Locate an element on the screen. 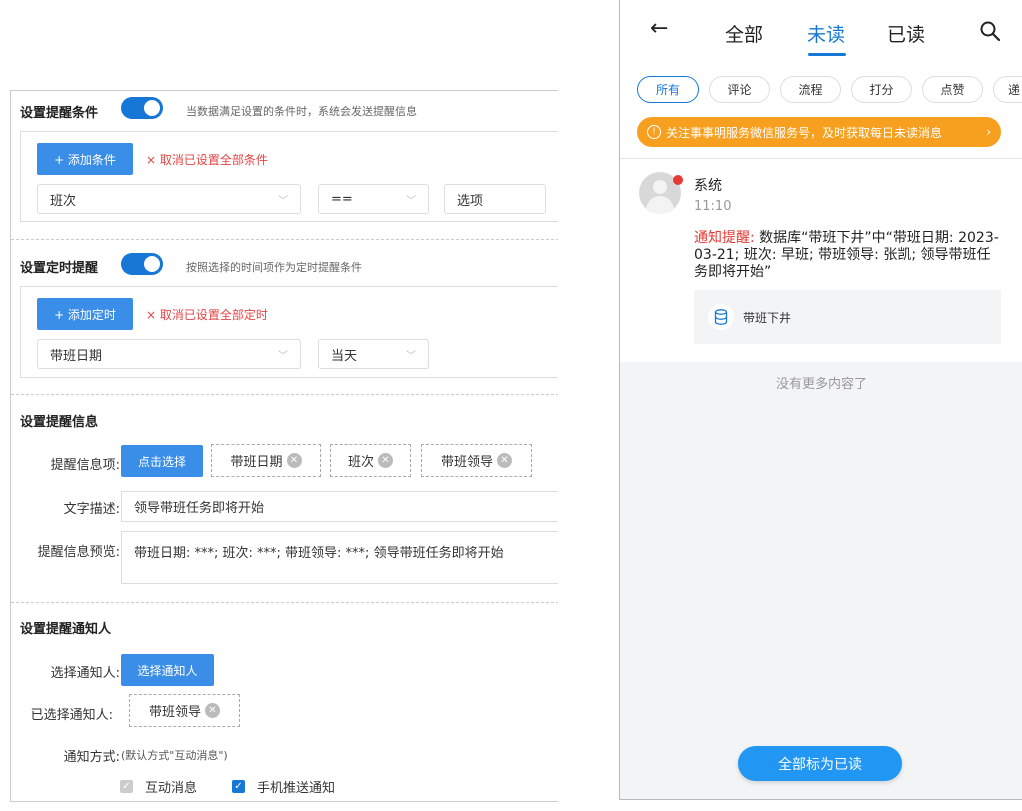  message-sender: 系统 is located at coordinates (708, 186).